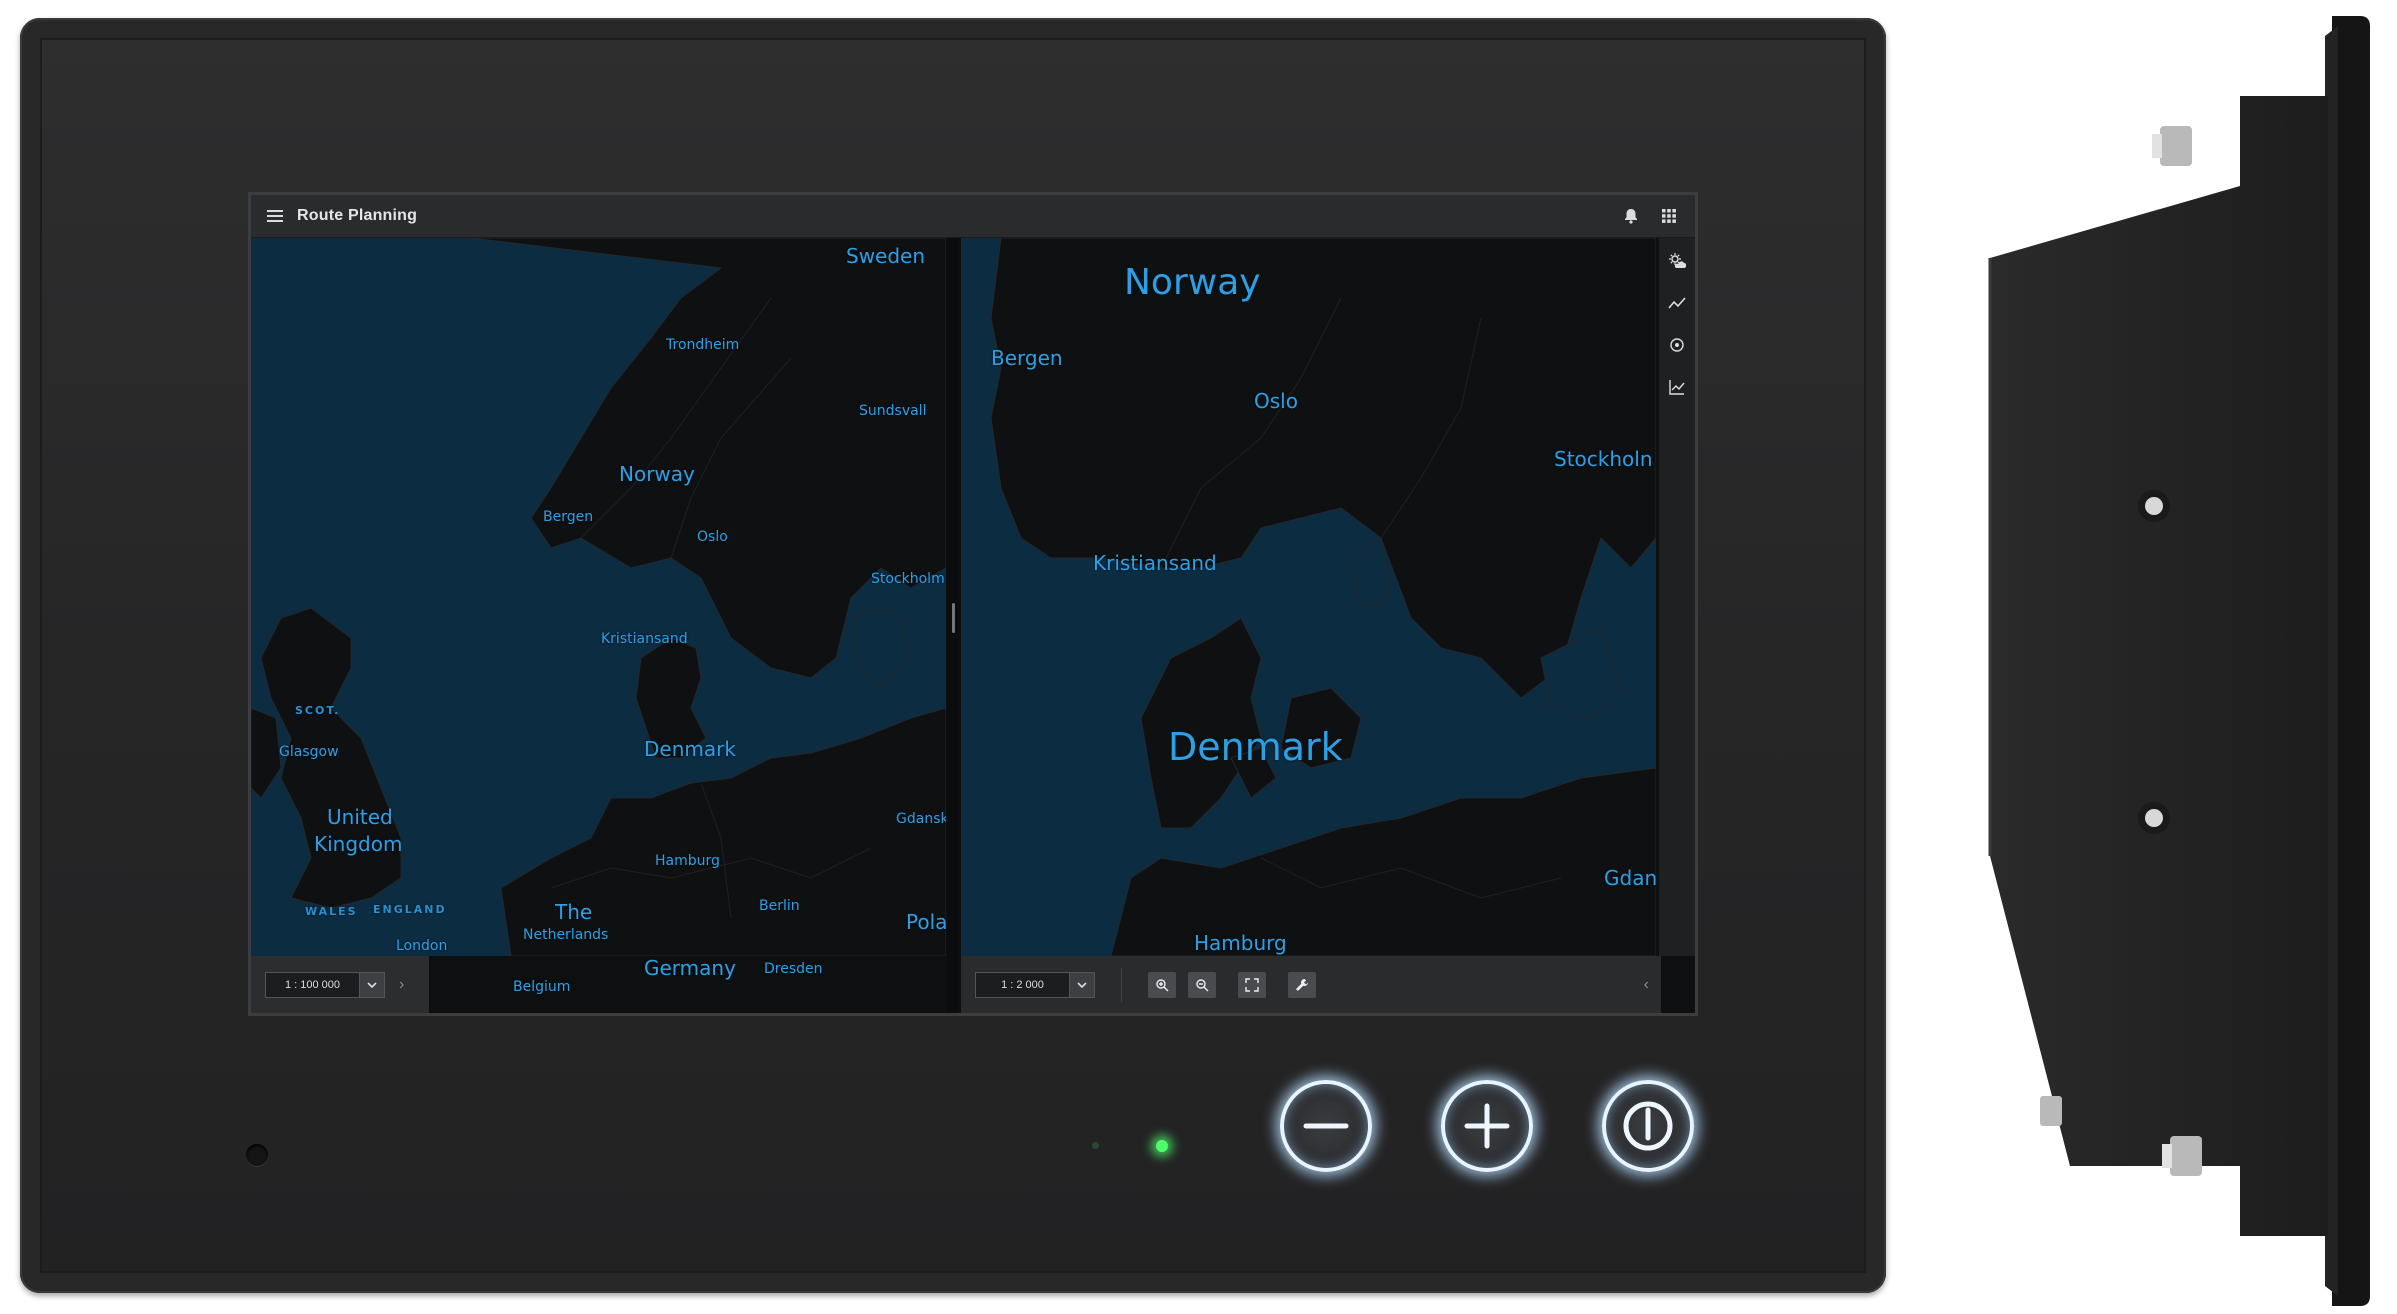 The height and width of the screenshot is (1314, 2397). What do you see at coordinates (566, 935) in the screenshot?
I see `map-label: Netherlands` at bounding box center [566, 935].